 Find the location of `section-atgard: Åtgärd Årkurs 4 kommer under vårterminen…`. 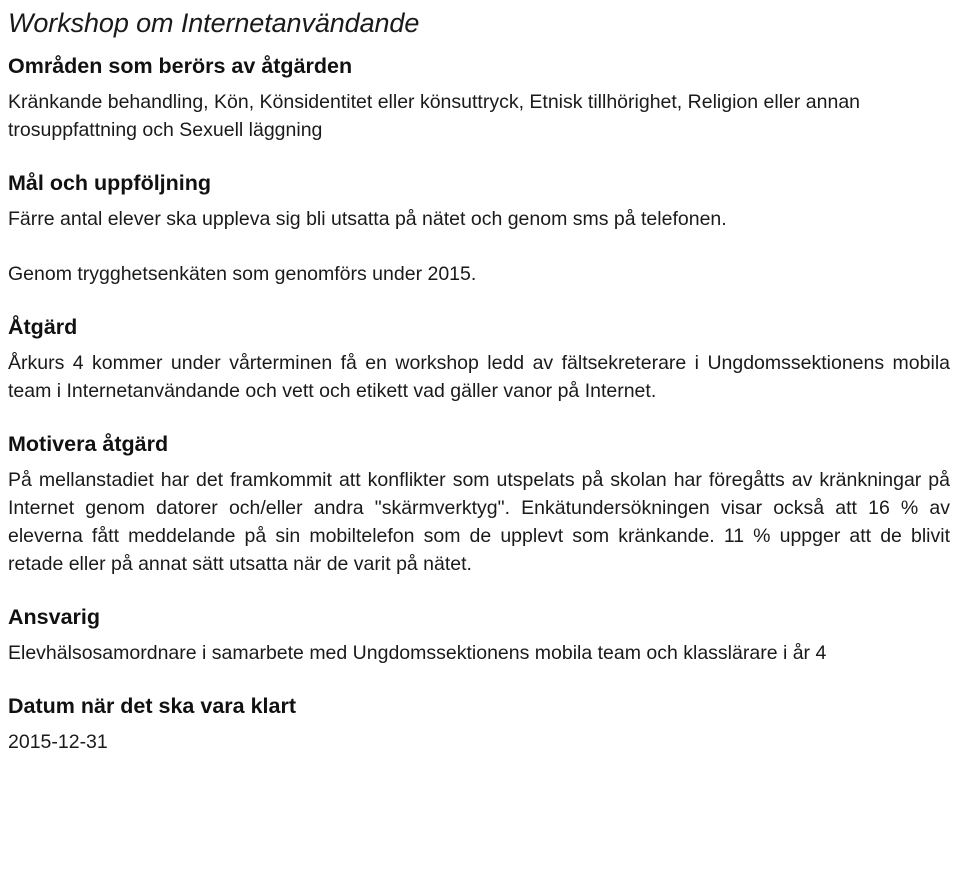

section-atgard: Åtgärd Årkurs 4 kommer under vårterminen… is located at coordinates (479, 360).